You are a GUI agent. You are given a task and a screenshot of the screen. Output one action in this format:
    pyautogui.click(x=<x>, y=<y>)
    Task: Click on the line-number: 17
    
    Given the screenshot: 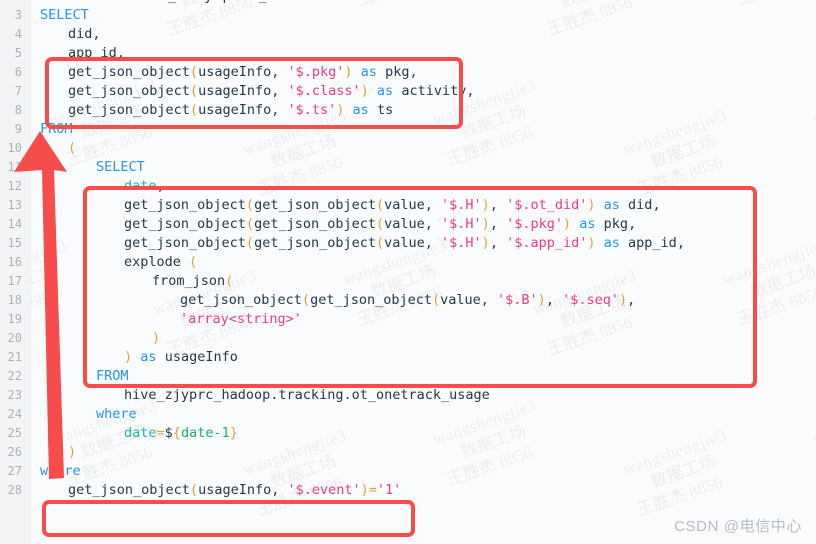 What is the action you would take?
    pyautogui.click(x=14, y=281)
    